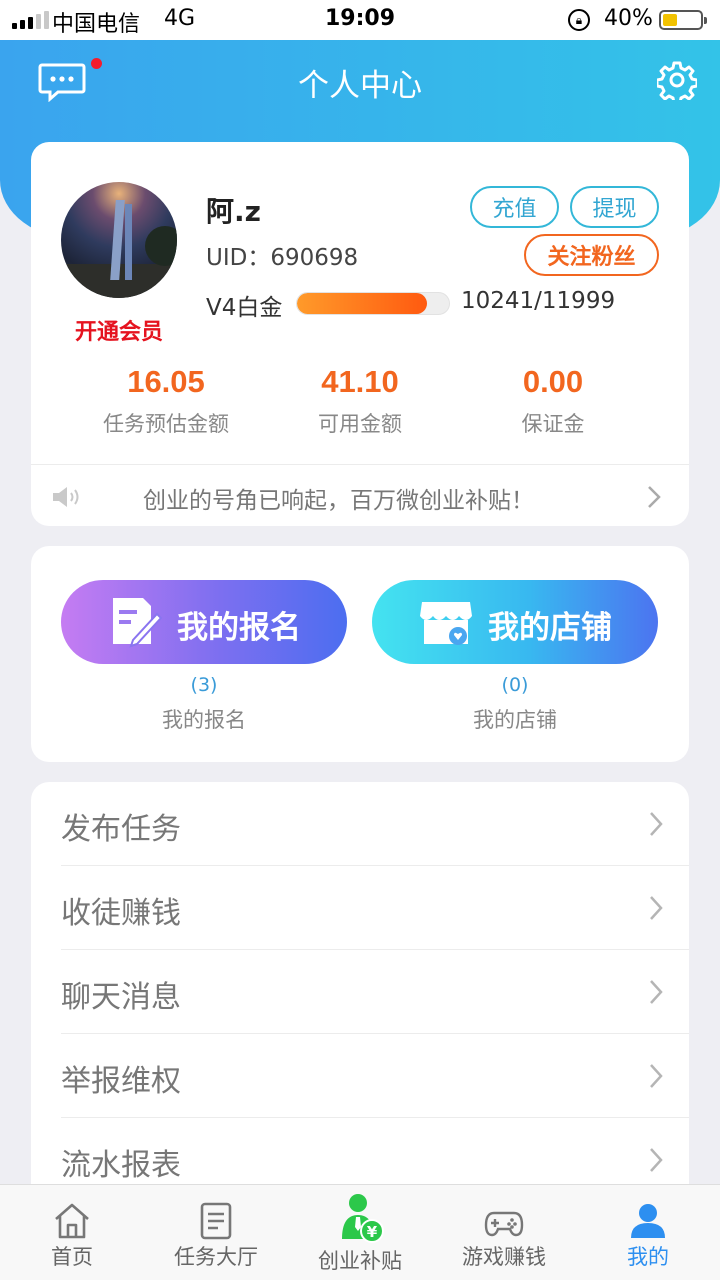  I want to click on stat-estimated-task-amount: 16.05 任务预估金额, so click(166, 401).